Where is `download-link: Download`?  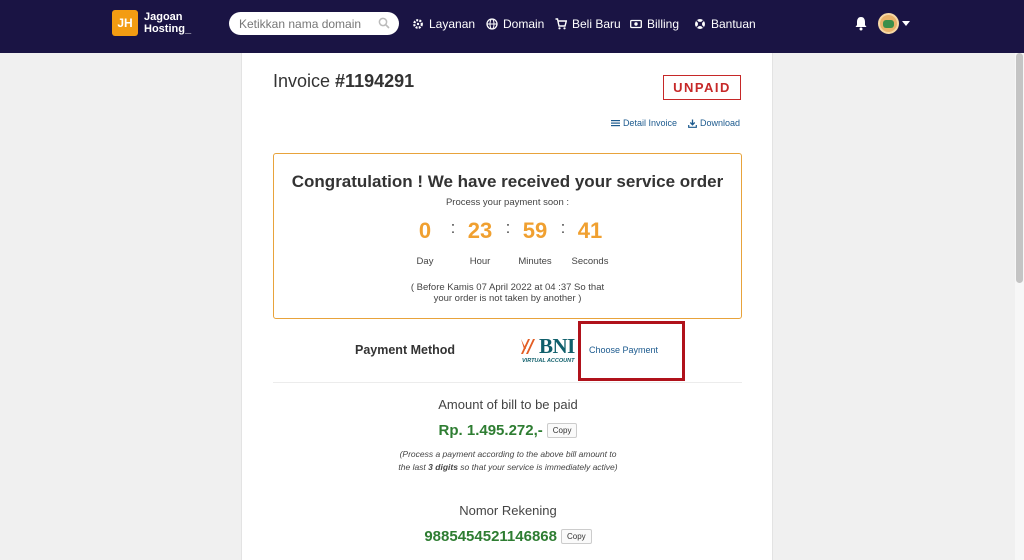 download-link: Download is located at coordinates (714, 123).